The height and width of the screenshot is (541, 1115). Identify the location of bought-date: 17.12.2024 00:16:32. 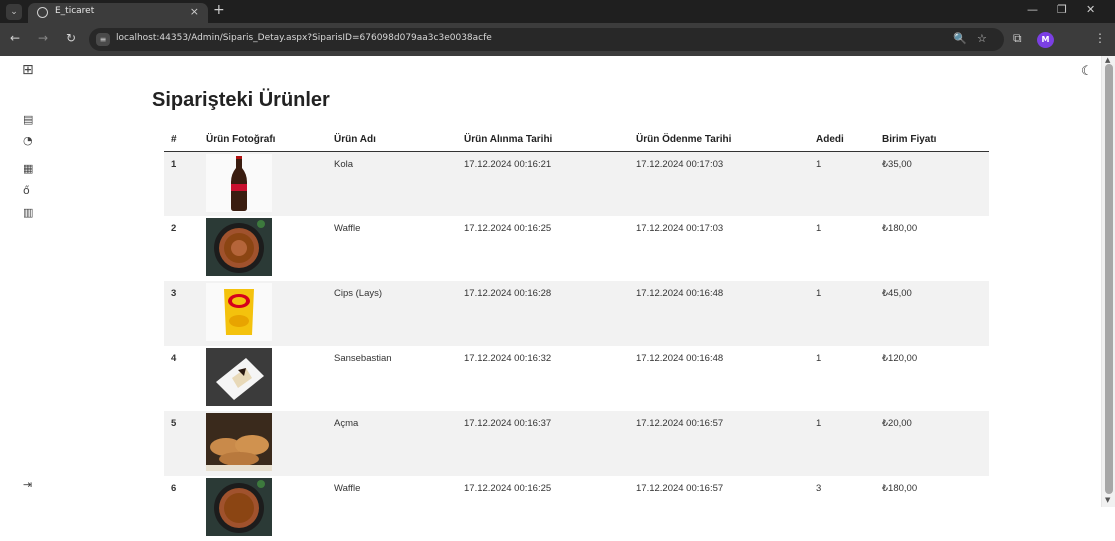
(543, 378).